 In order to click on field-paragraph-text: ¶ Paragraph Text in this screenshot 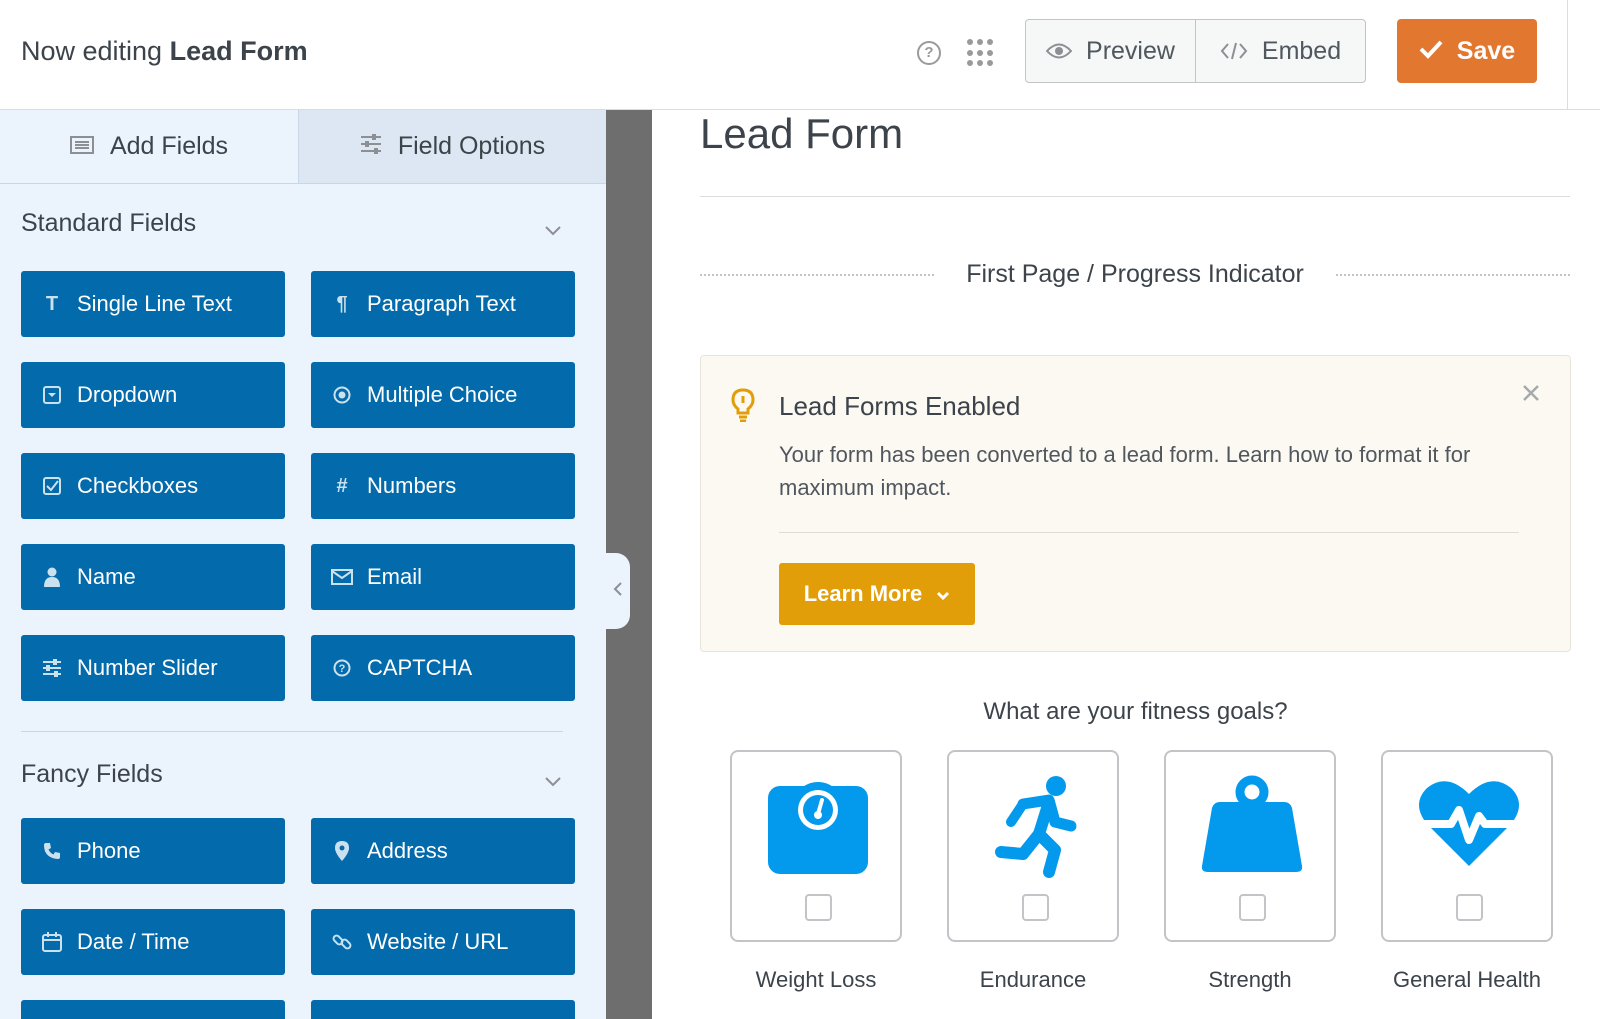, I will do `click(443, 304)`.